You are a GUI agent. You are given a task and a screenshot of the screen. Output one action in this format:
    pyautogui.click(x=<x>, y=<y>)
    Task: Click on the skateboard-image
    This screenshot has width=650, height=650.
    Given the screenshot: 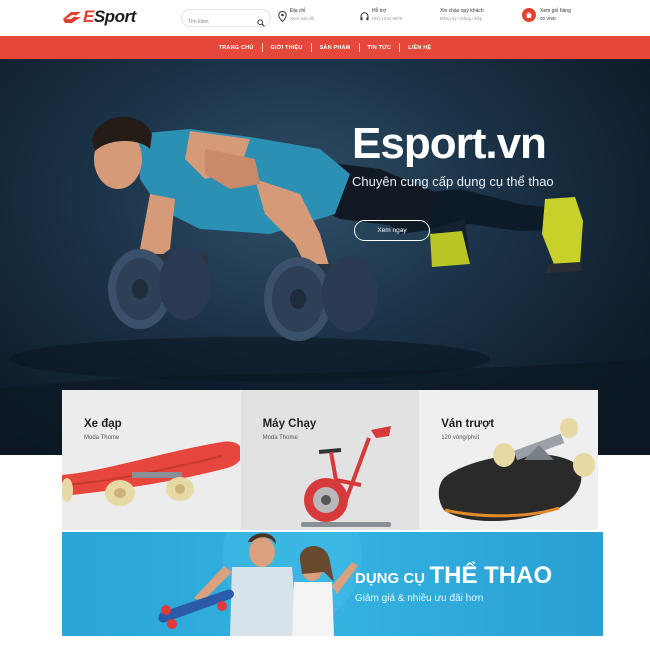 What is the action you would take?
    pyautogui.click(x=151, y=473)
    